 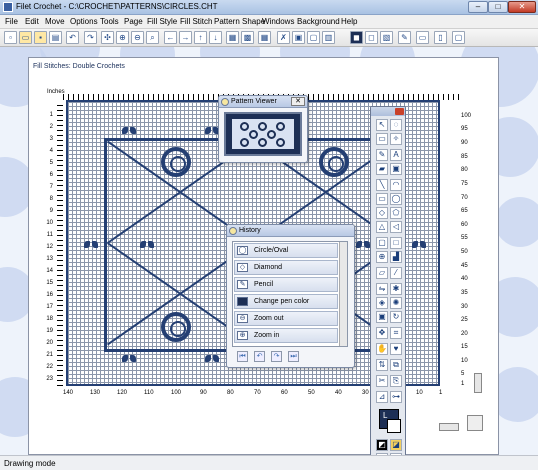 What do you see at coordinates (422, 37) in the screenshot?
I see `window-icon: ▭` at bounding box center [422, 37].